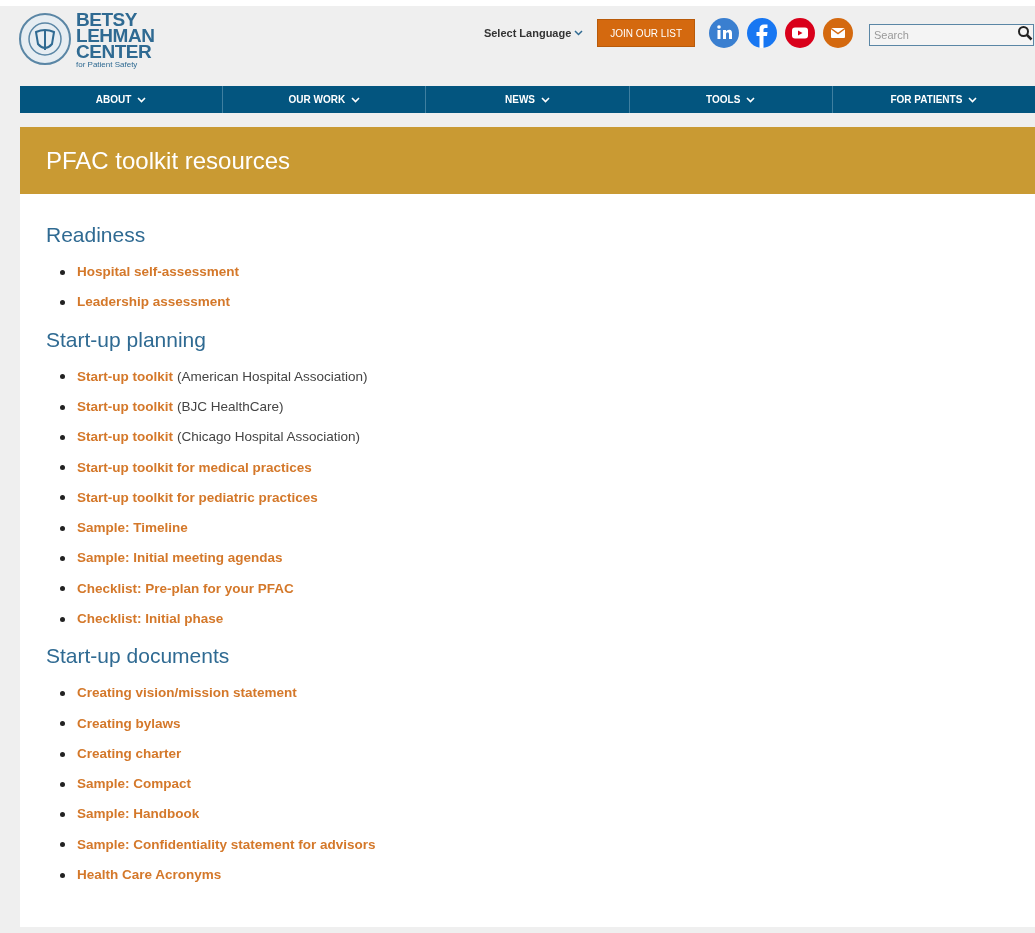  Describe the element at coordinates (194, 467) in the screenshot. I see `resource-link: Start-up toolkit for medical practices` at that location.